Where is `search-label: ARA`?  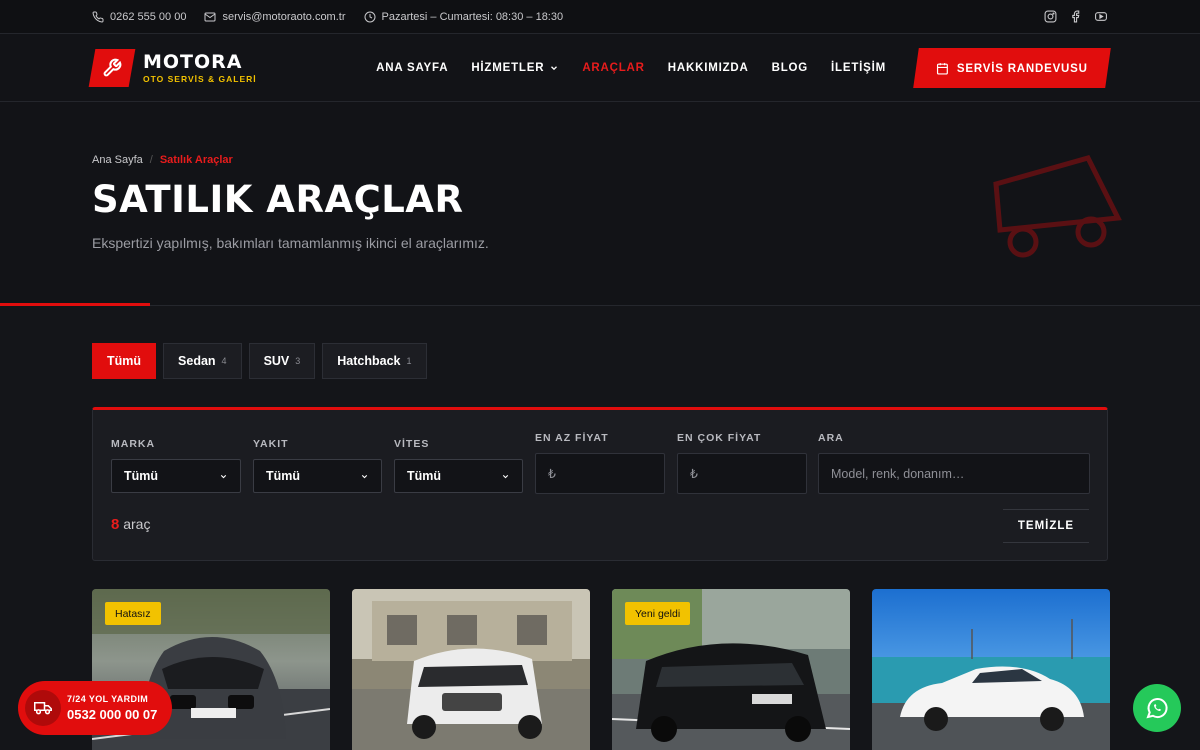 search-label: ARA is located at coordinates (831, 438).